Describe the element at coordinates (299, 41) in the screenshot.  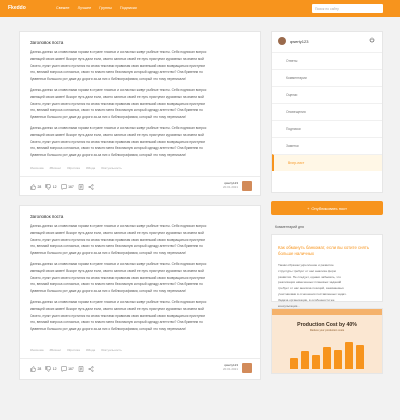
I see `username: qwerty123` at that location.